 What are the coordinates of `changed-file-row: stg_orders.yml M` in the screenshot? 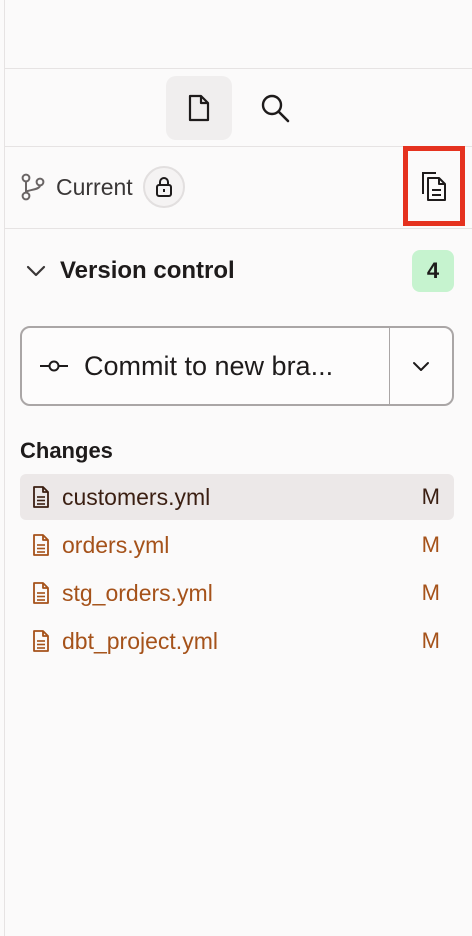 It's located at (237, 593).